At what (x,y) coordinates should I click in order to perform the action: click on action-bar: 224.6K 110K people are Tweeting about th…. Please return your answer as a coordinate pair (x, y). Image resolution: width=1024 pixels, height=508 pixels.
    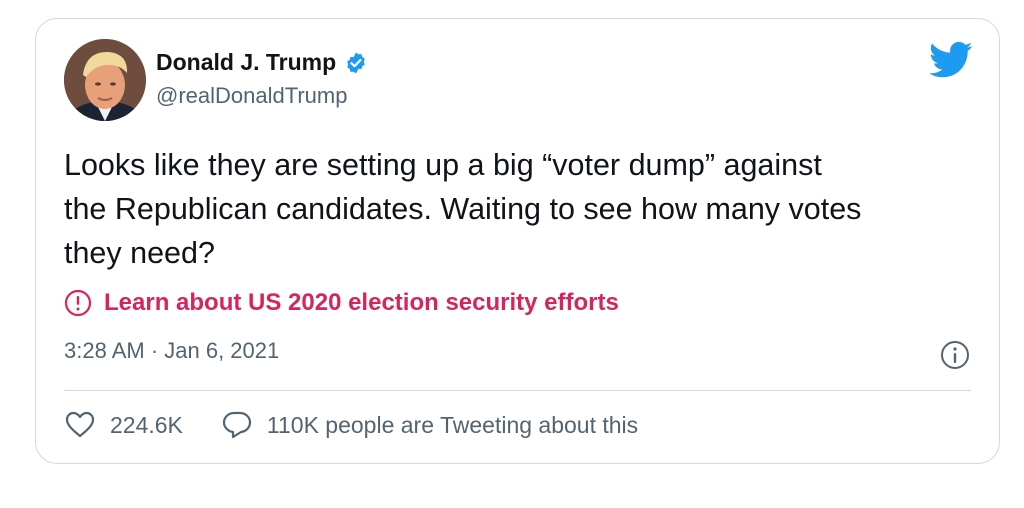
    Looking at the image, I should click on (351, 425).